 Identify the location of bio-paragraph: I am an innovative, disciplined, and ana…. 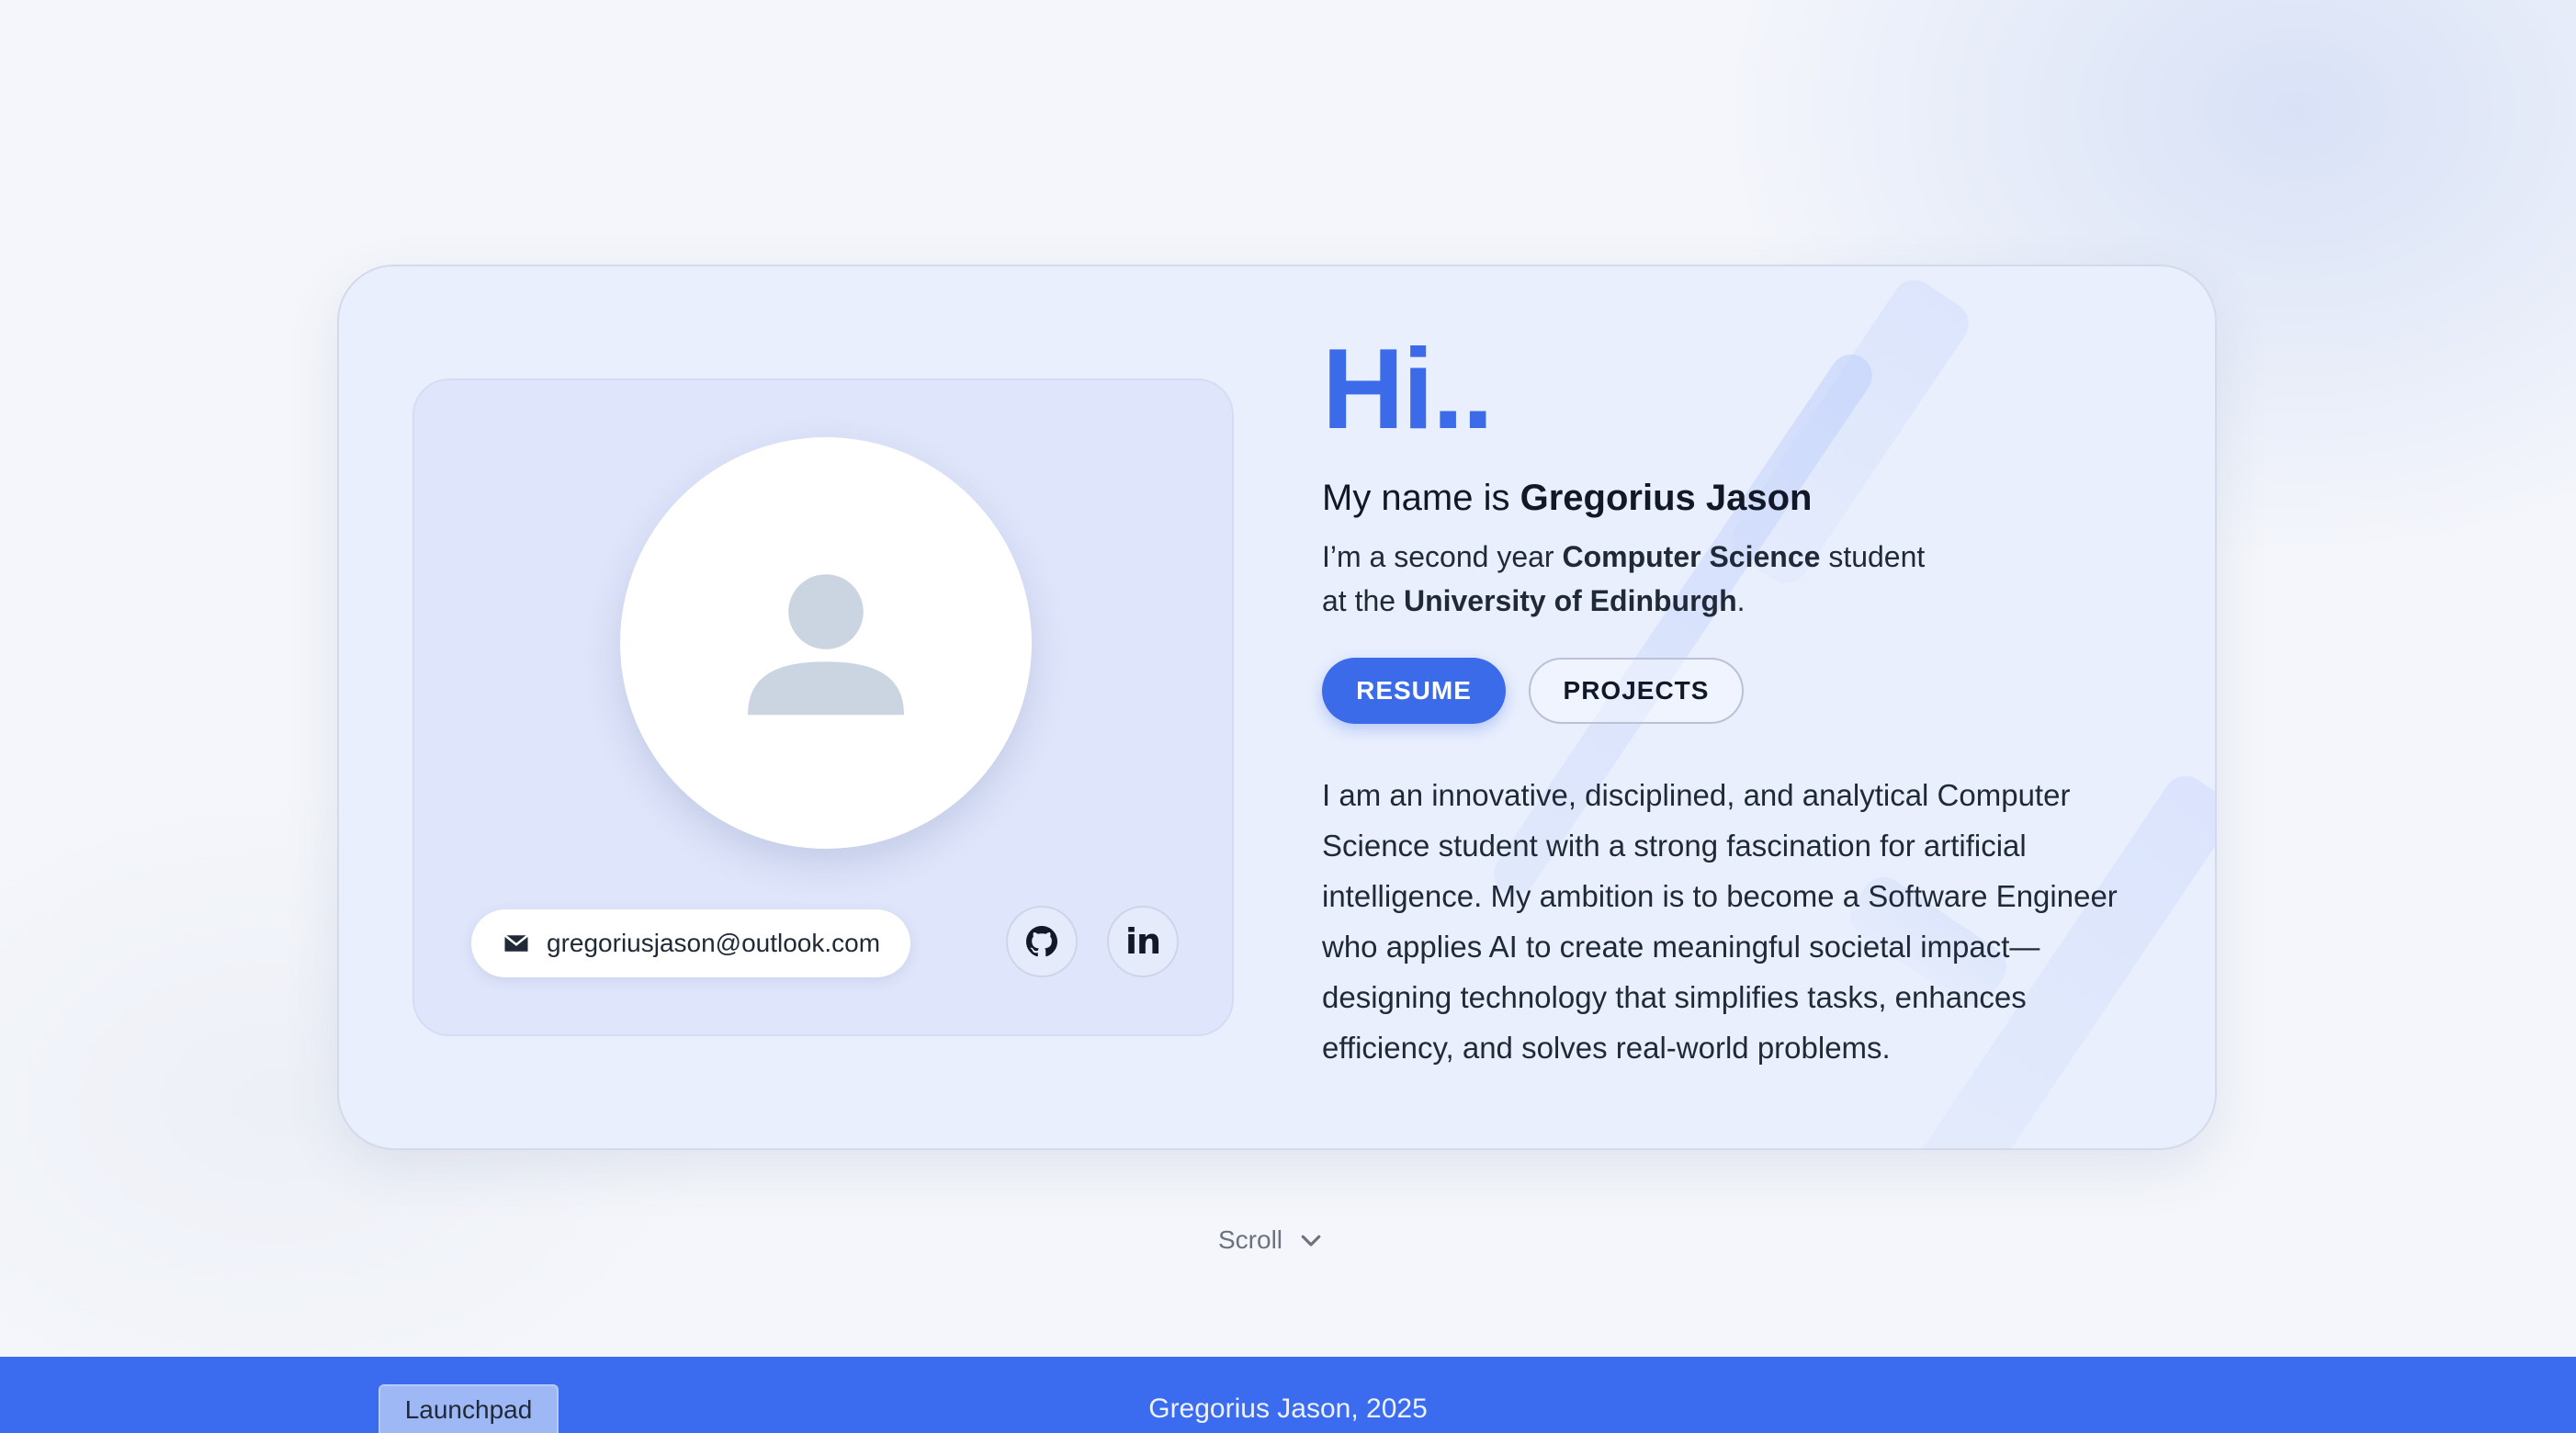
(1720, 921).